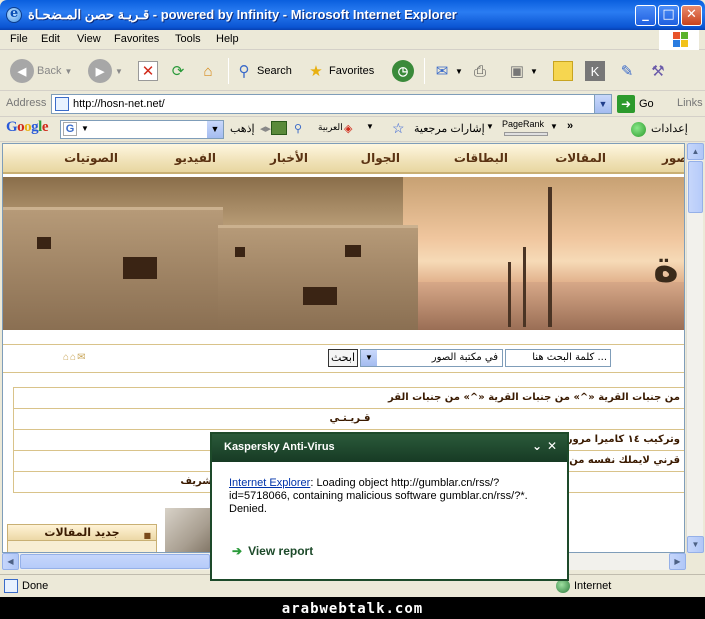  What do you see at coordinates (668, 15) in the screenshot?
I see `maximize-button: □` at bounding box center [668, 15].